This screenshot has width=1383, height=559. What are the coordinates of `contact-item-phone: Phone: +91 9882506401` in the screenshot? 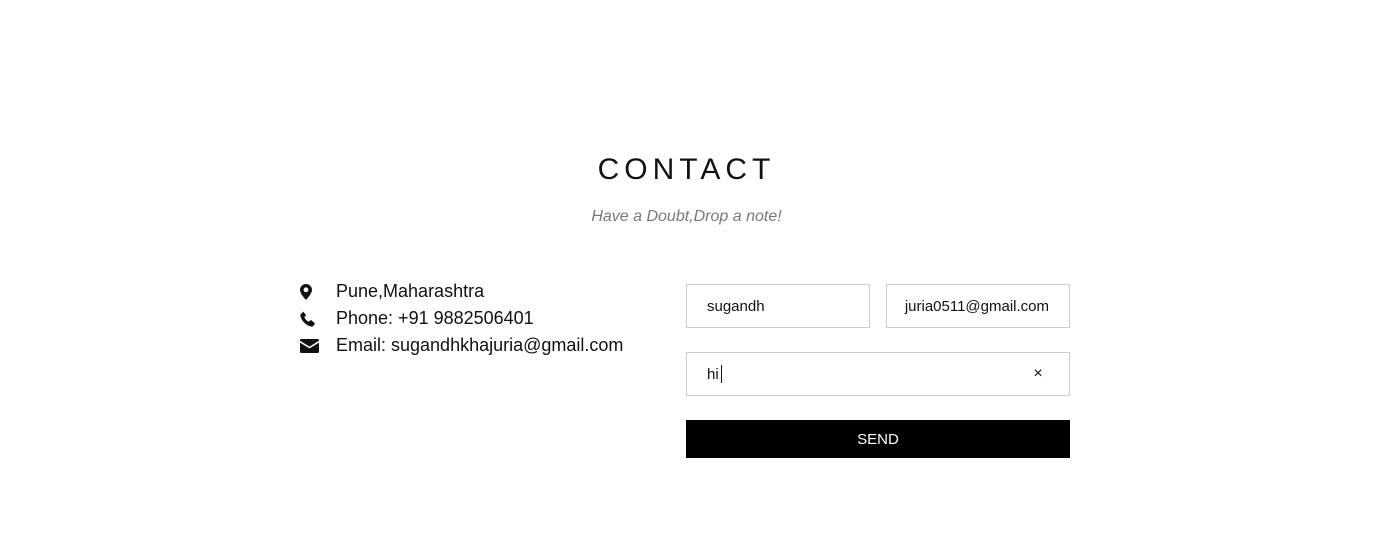 It's located at (480, 318).